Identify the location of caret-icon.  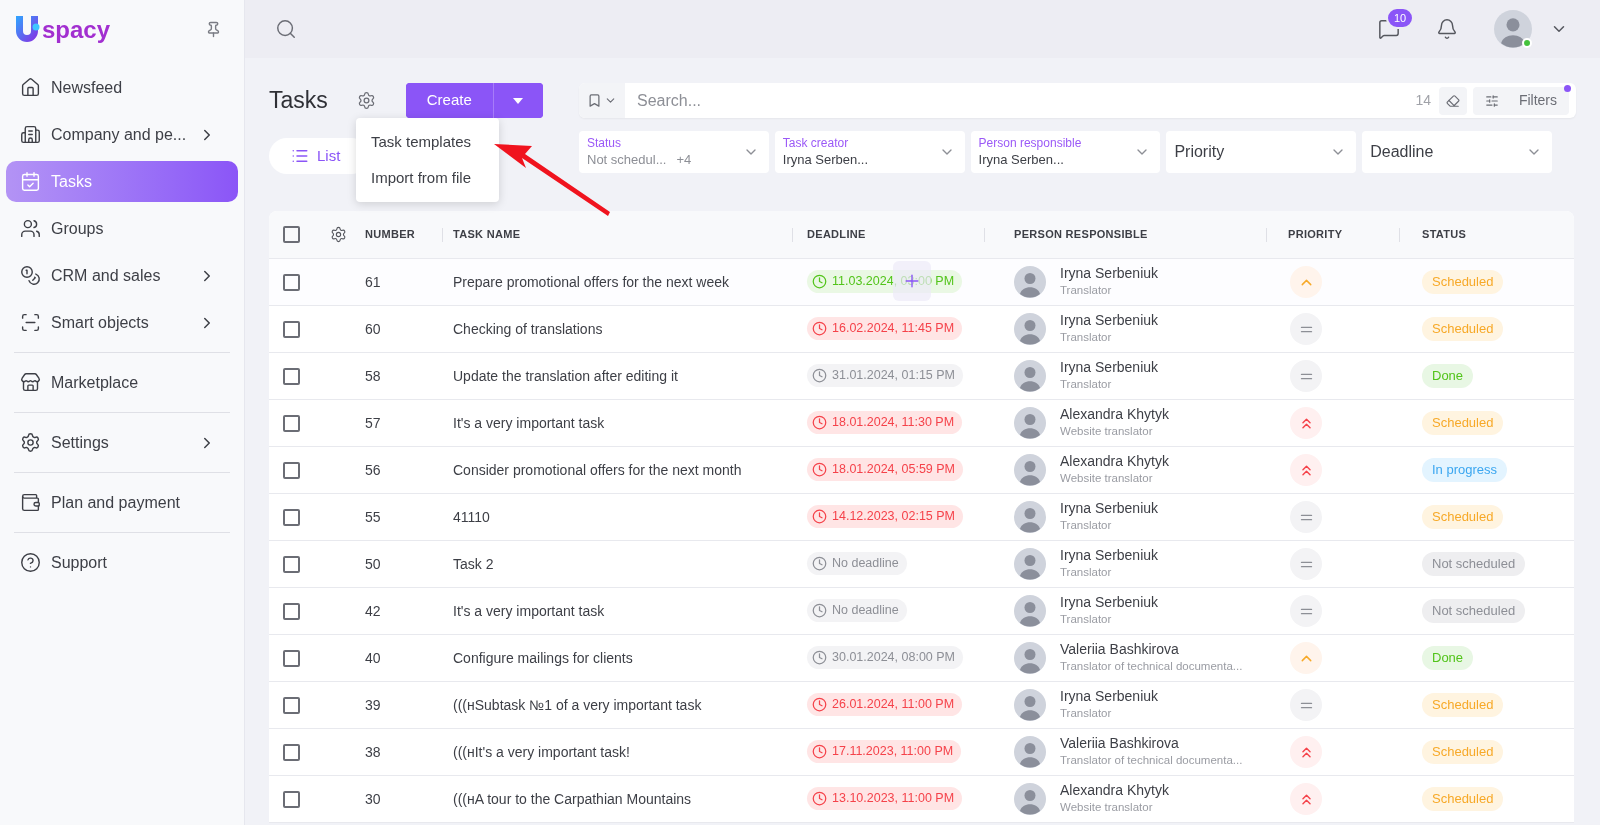
(518, 100).